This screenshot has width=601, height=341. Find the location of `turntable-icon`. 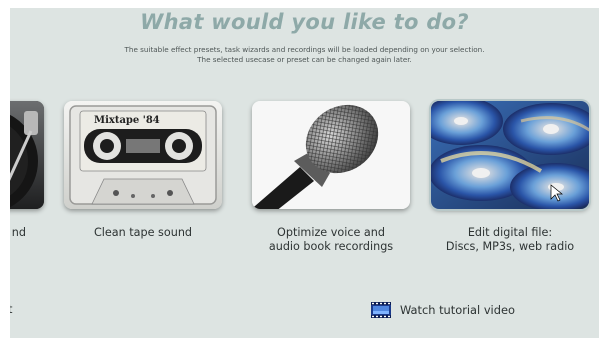

turntable-icon is located at coordinates (27, 155).